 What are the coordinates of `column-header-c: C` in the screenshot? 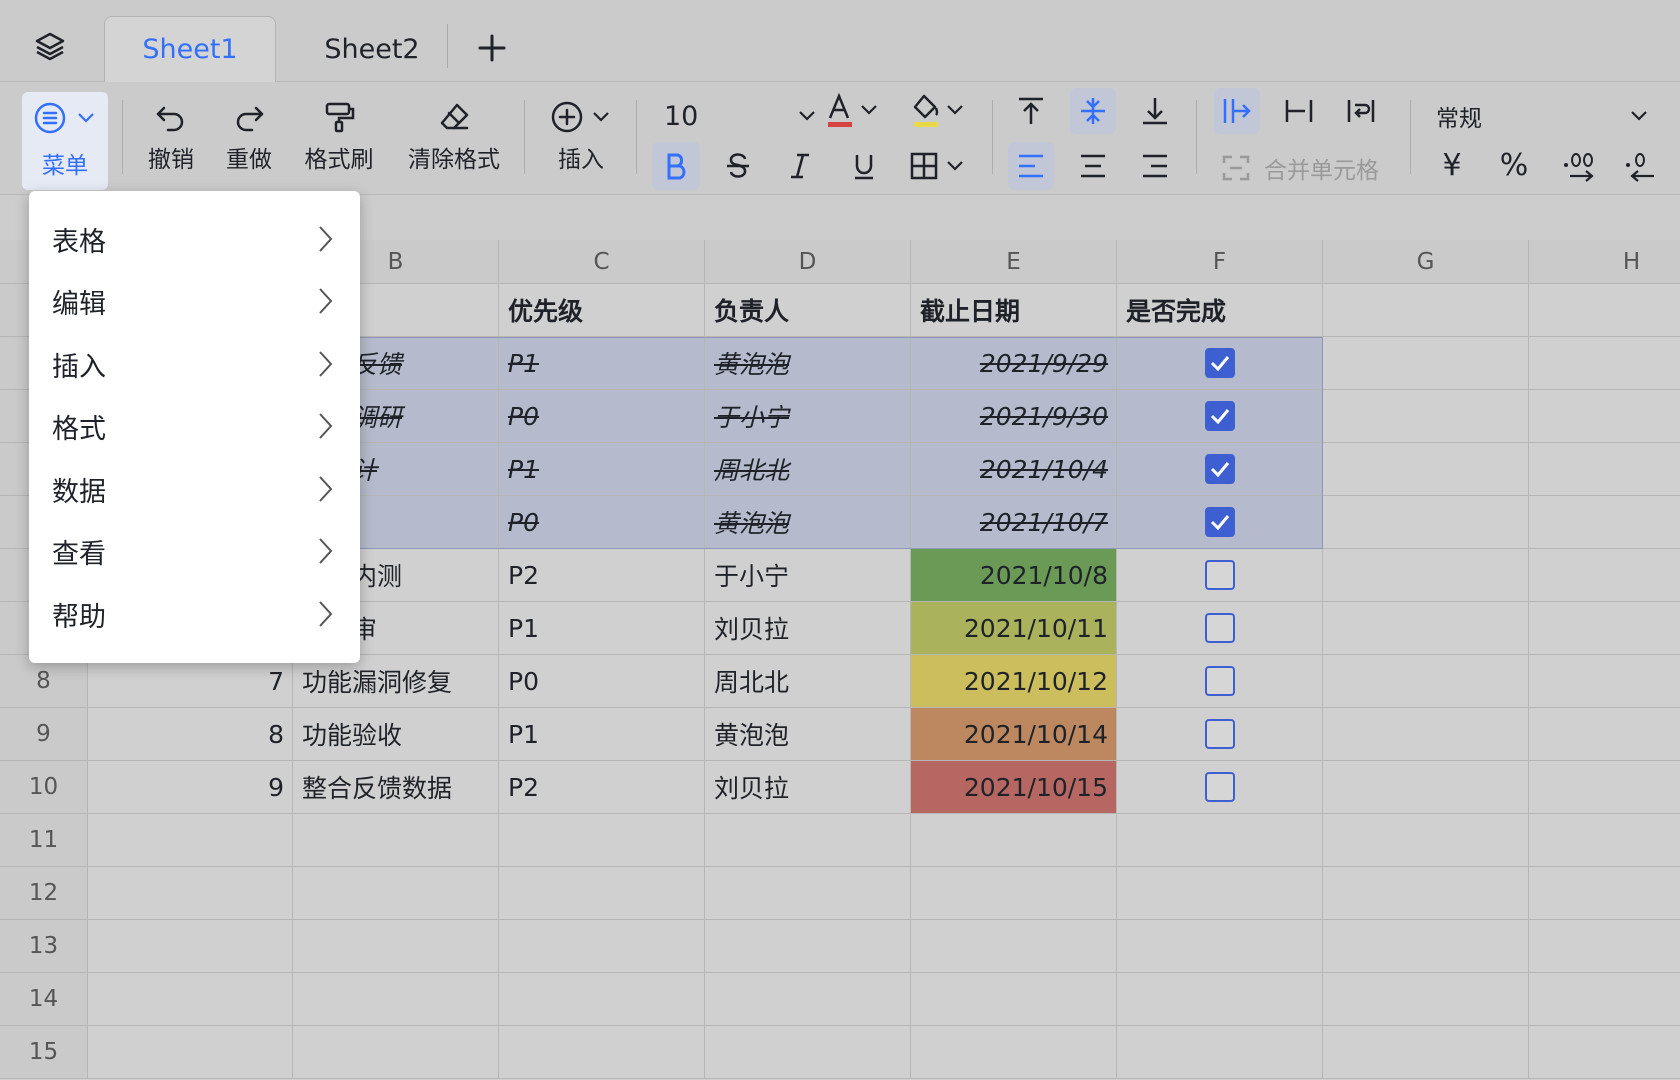 It's located at (602, 262).